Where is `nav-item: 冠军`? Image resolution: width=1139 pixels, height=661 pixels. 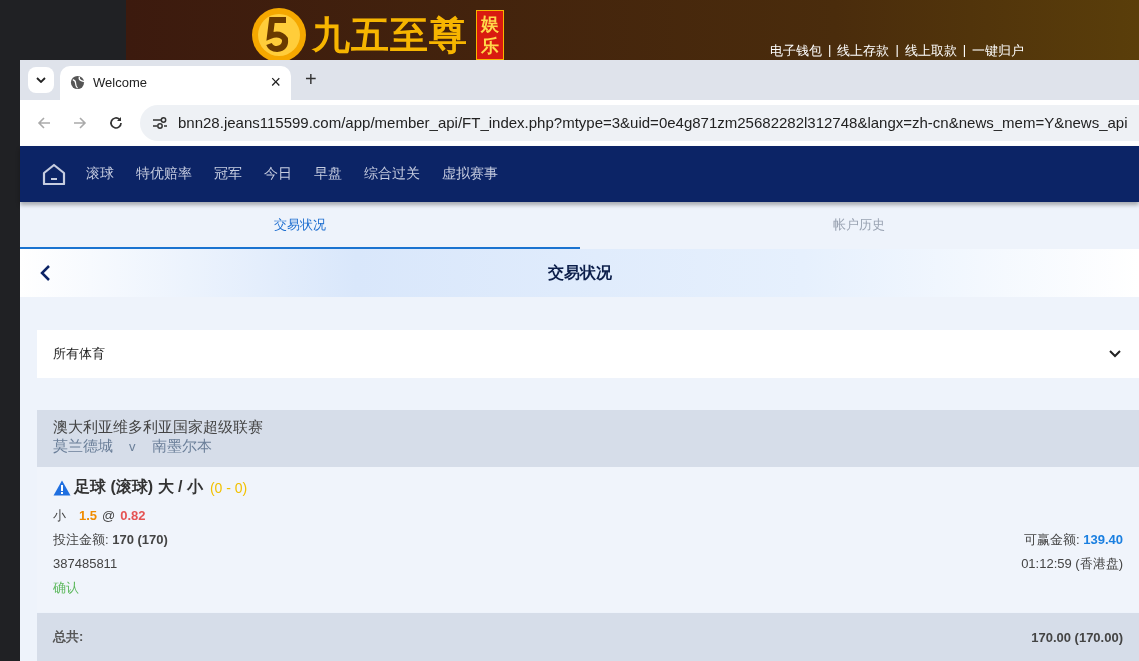 nav-item: 冠军 is located at coordinates (228, 173).